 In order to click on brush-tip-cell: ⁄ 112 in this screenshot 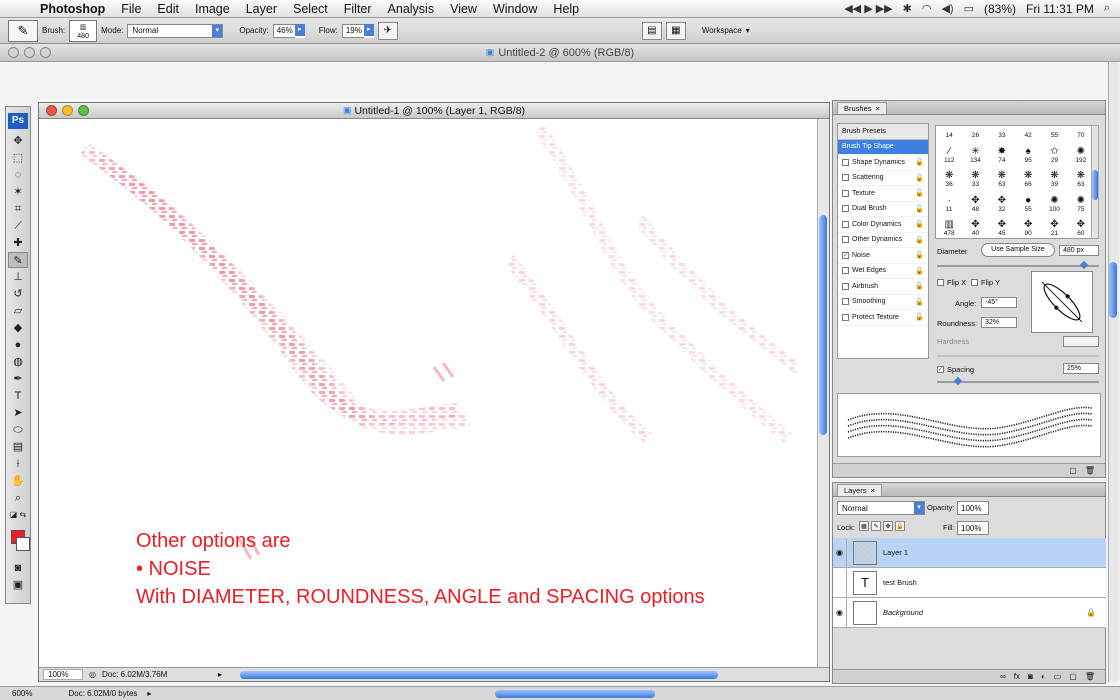, I will do `click(949, 152)`.